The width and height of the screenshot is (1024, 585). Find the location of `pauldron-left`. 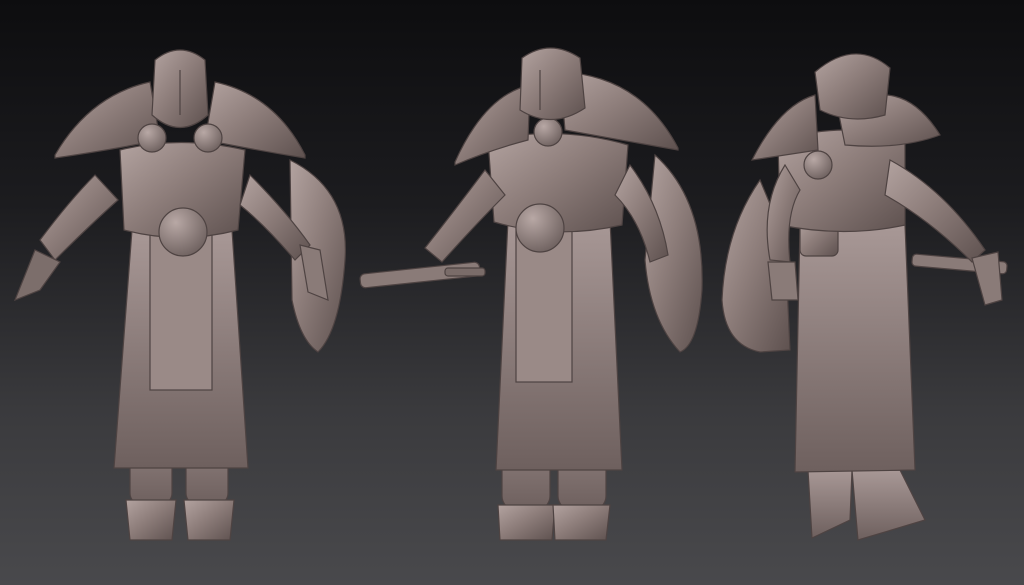

pauldron-left is located at coordinates (784, 127).